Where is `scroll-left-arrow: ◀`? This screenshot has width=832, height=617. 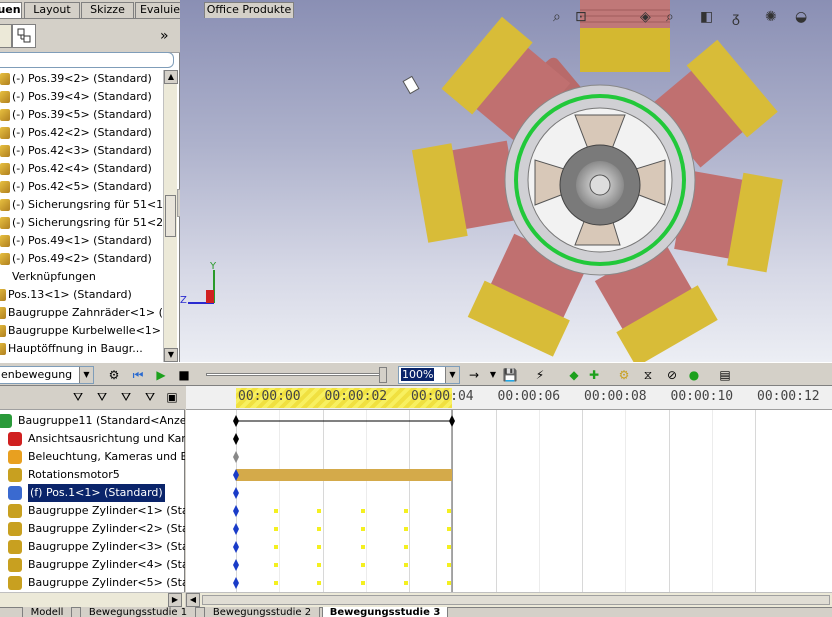
scroll-left-arrow: ◀ is located at coordinates (193, 600).